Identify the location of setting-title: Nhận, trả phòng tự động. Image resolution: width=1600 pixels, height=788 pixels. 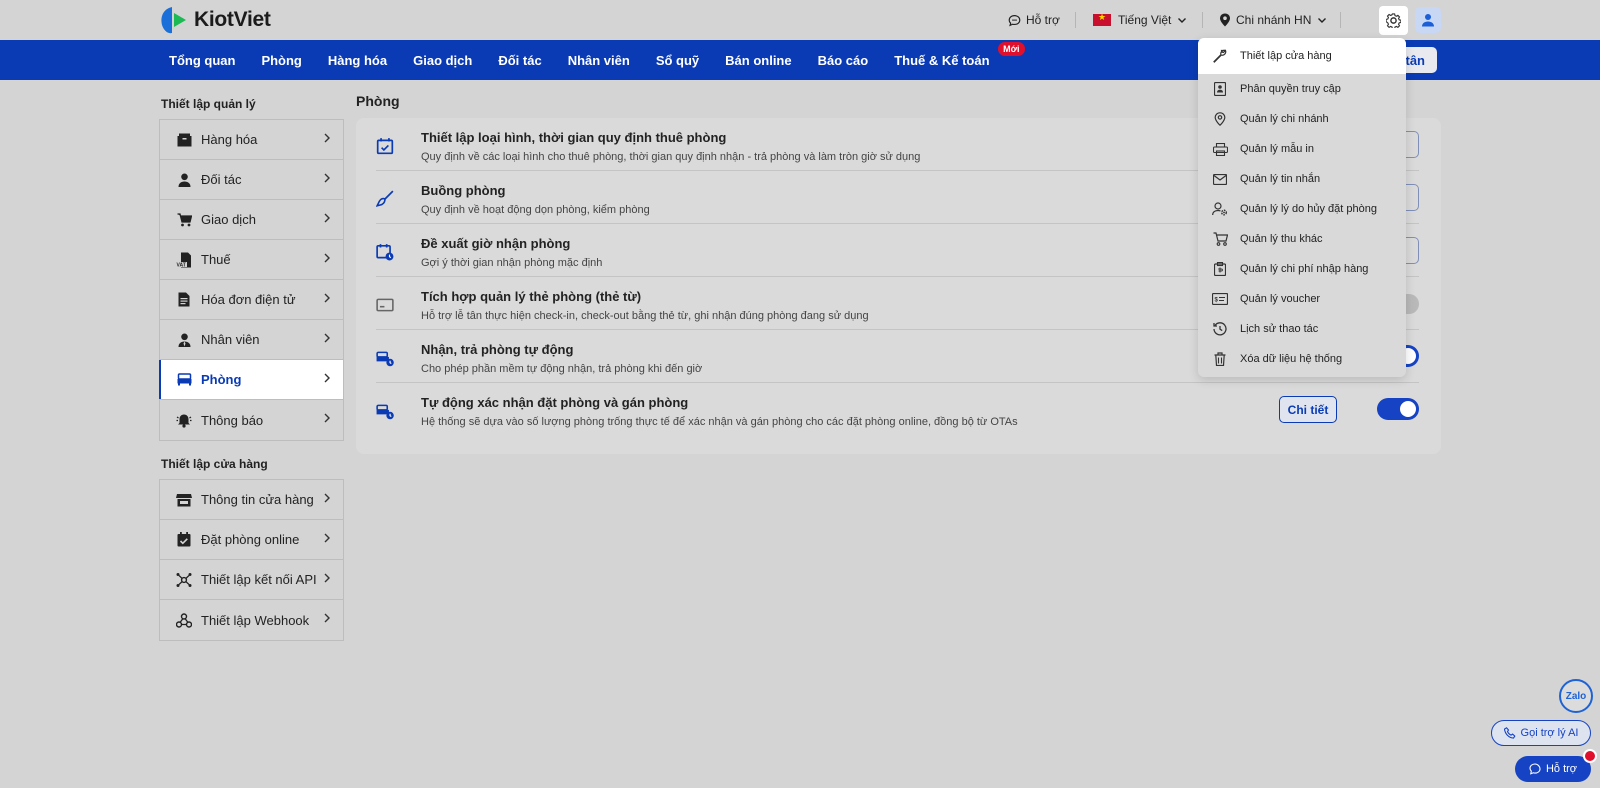
(497, 349).